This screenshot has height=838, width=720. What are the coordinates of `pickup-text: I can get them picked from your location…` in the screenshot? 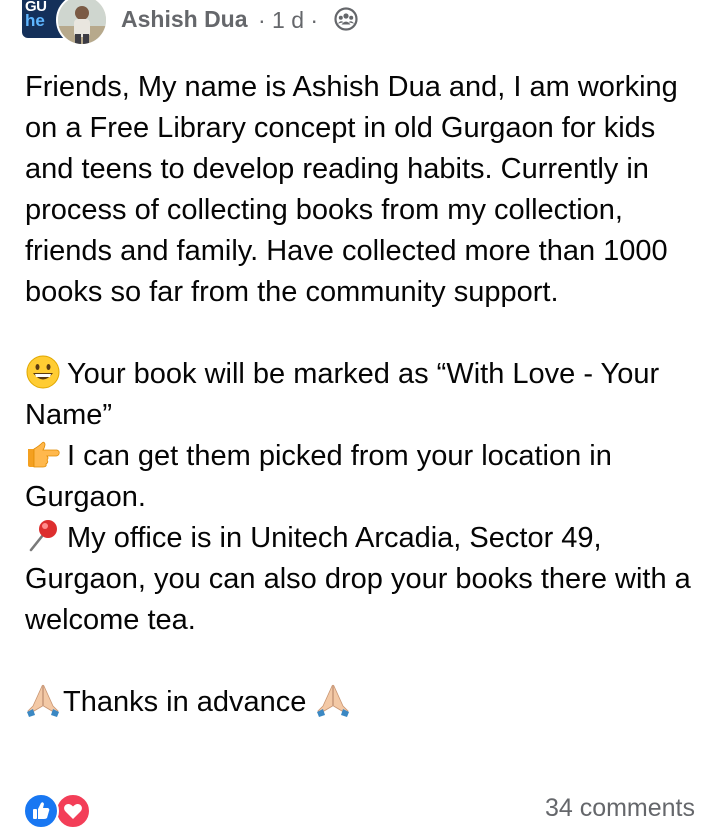 It's located at (318, 476).